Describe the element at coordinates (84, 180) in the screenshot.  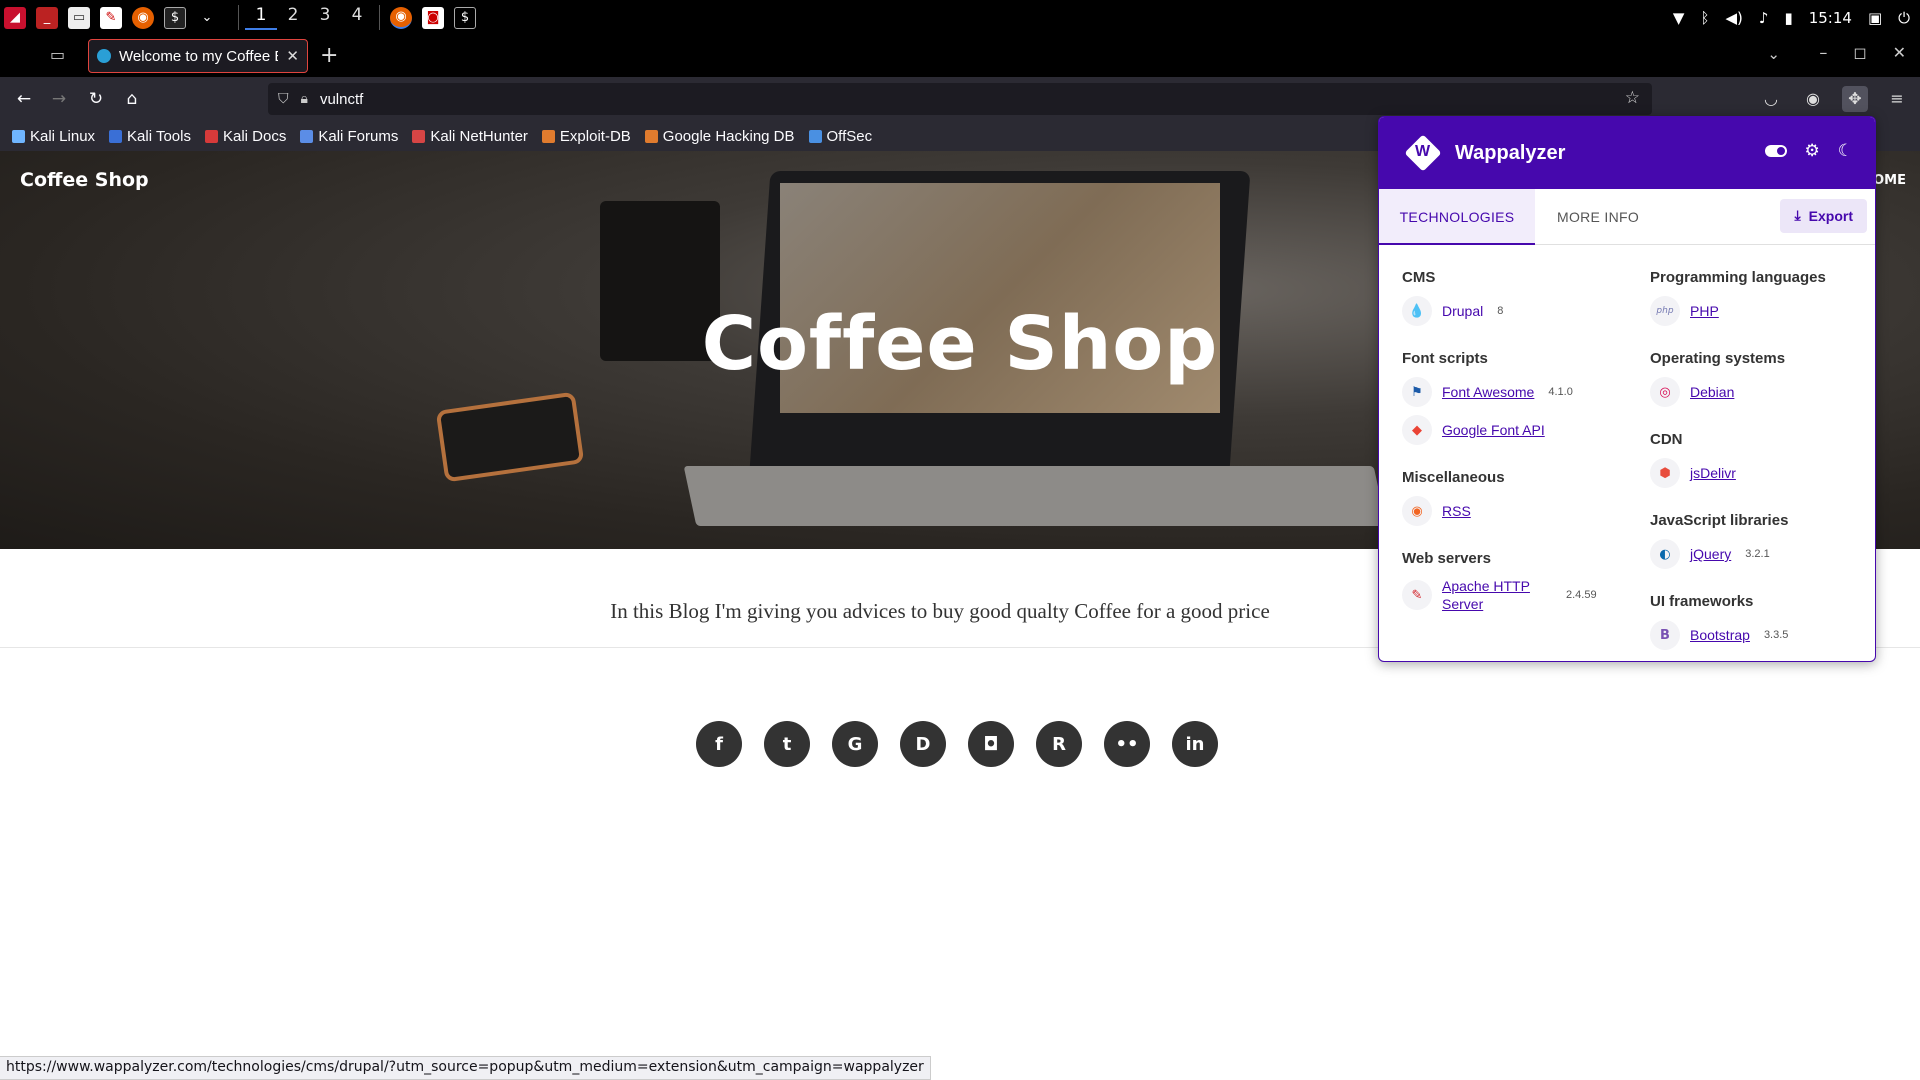
I see `site-brand-link: Coffee Shop` at that location.